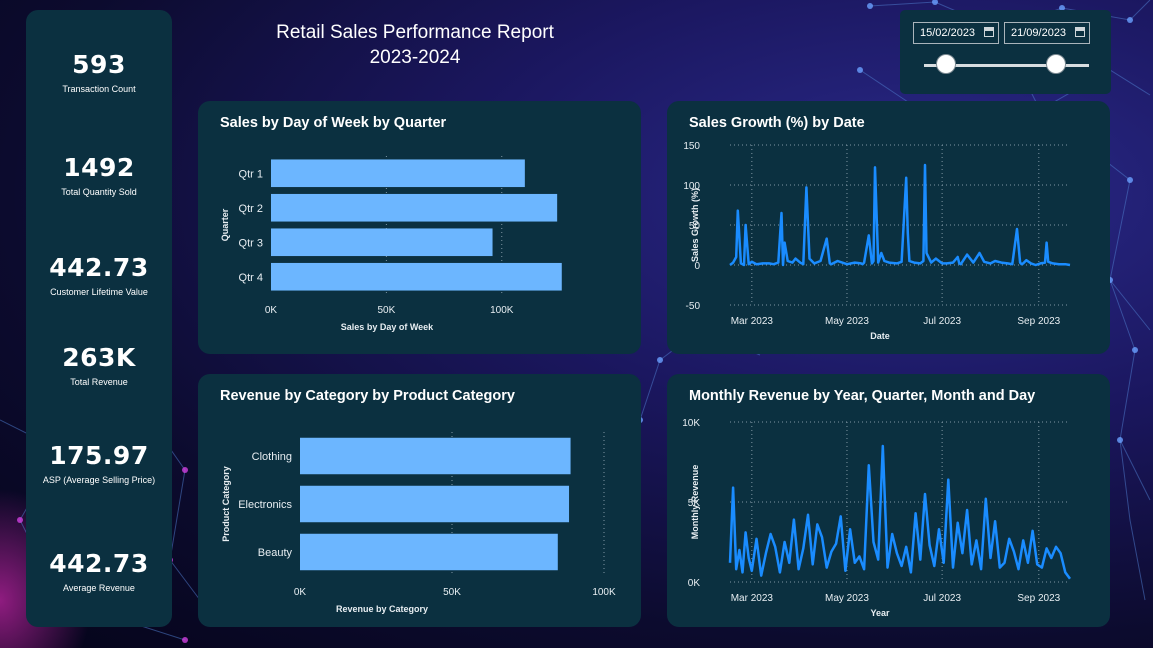  Describe the element at coordinates (691, 423) in the screenshot. I see `y-tick-label: 10K` at that location.